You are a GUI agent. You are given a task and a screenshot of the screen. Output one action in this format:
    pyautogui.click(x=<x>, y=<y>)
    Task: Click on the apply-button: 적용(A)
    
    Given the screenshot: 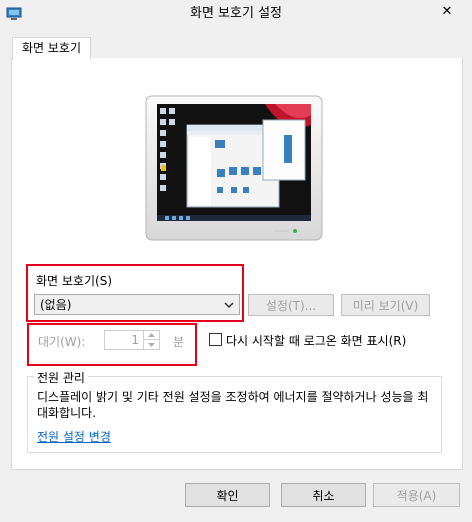 What is the action you would take?
    pyautogui.click(x=416, y=495)
    